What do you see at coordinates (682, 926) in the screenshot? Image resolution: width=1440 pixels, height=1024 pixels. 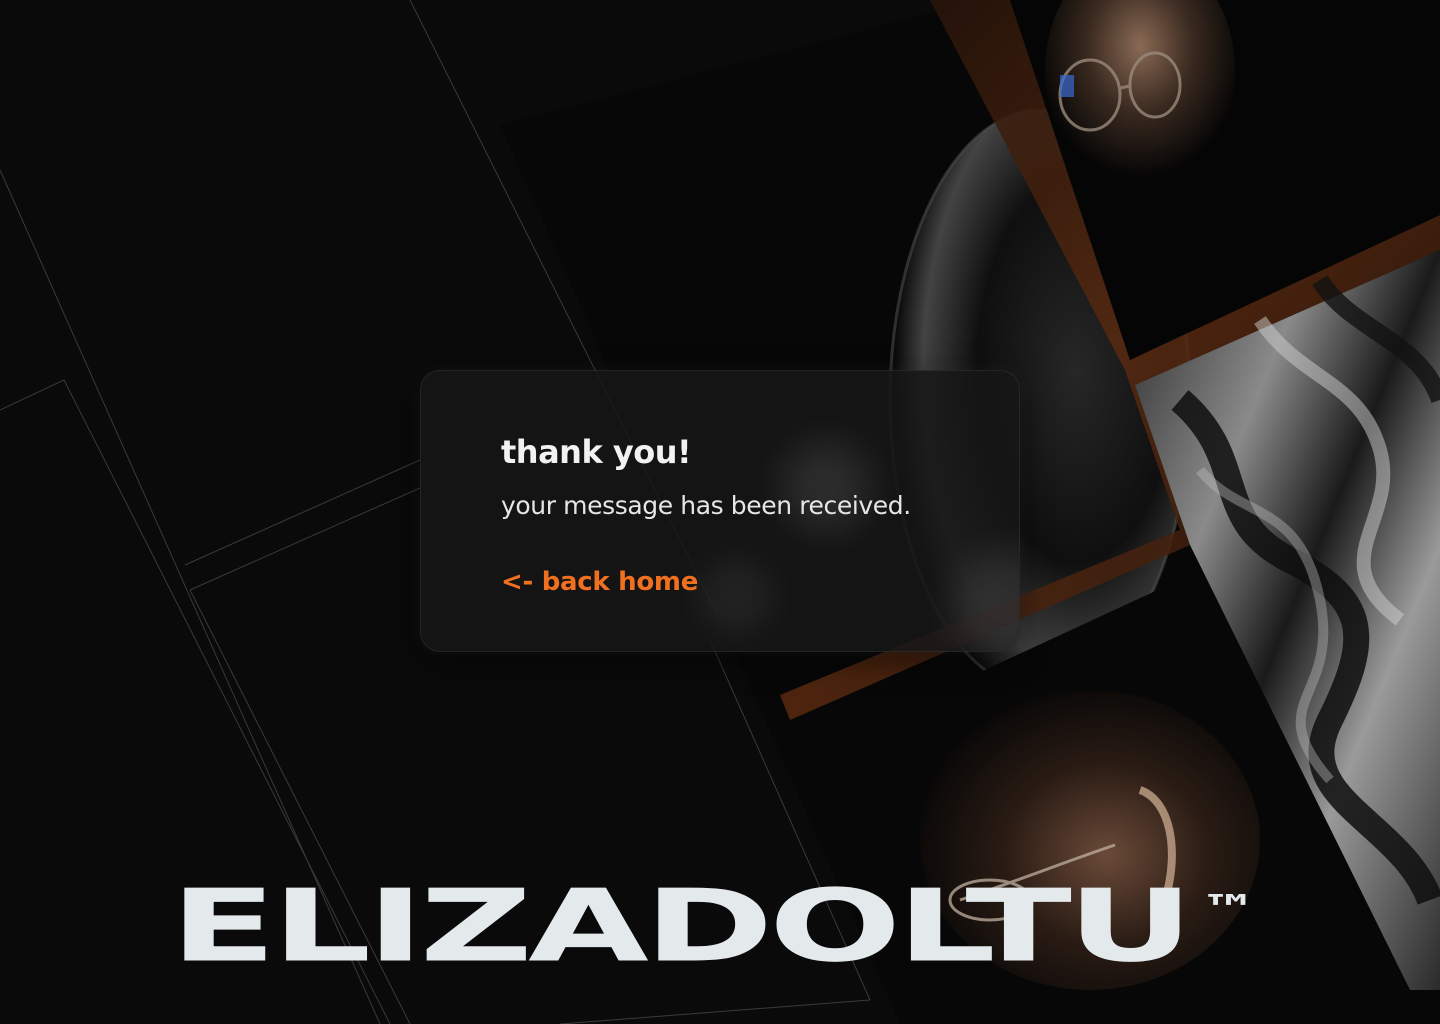 I see `brand-wordmark: ELIZADOLTU` at bounding box center [682, 926].